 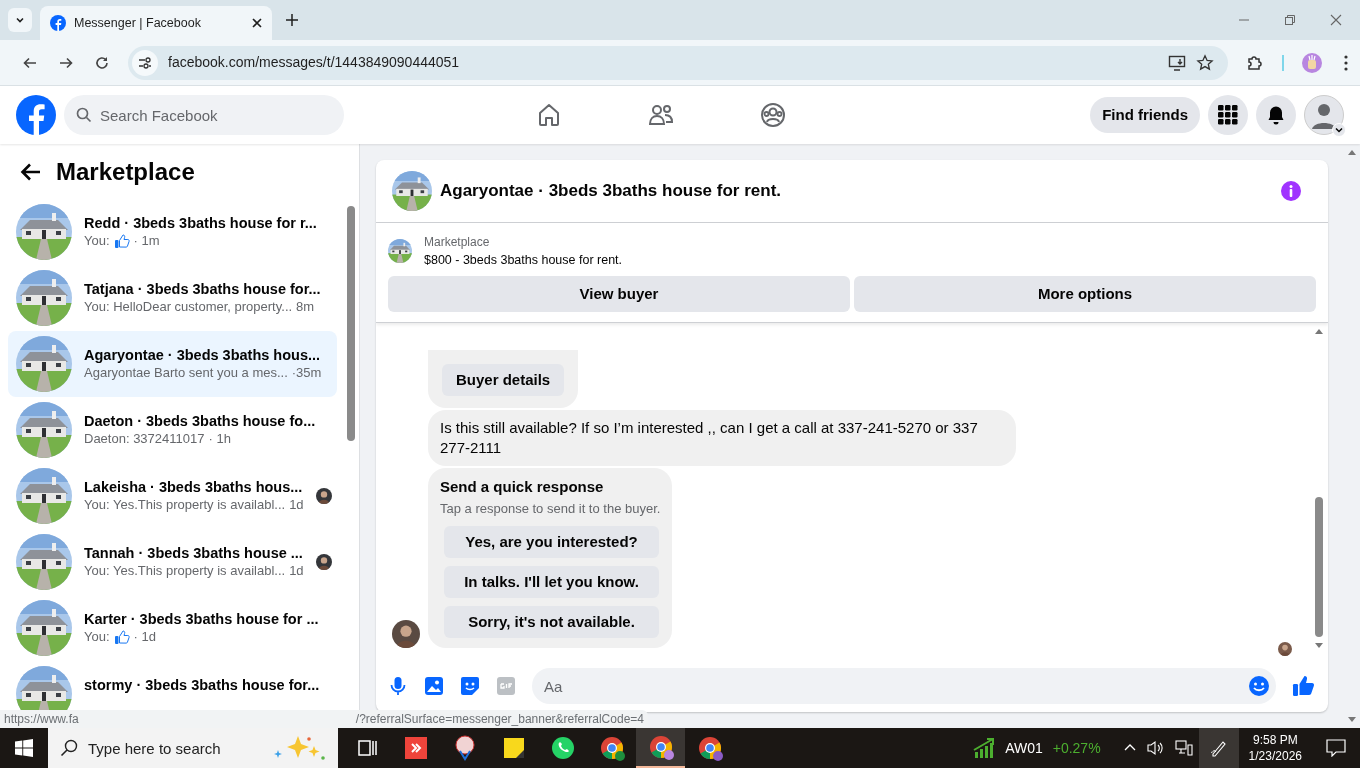 What do you see at coordinates (551, 542) in the screenshot?
I see `quick-reply-button: Yes, are you interested?` at bounding box center [551, 542].